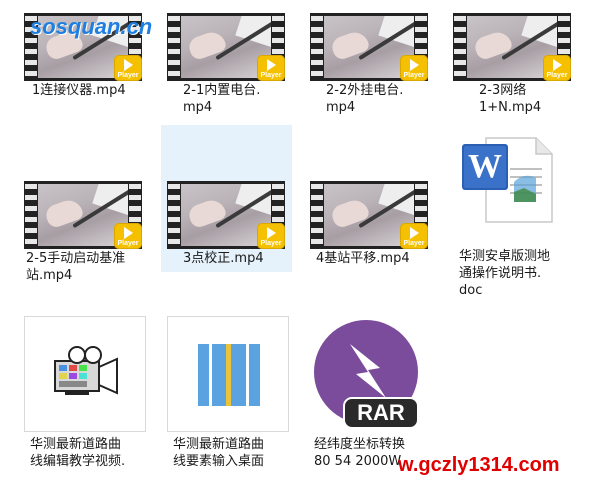 The height and width of the screenshot is (477, 598). I want to click on road-icon, so click(229, 375).